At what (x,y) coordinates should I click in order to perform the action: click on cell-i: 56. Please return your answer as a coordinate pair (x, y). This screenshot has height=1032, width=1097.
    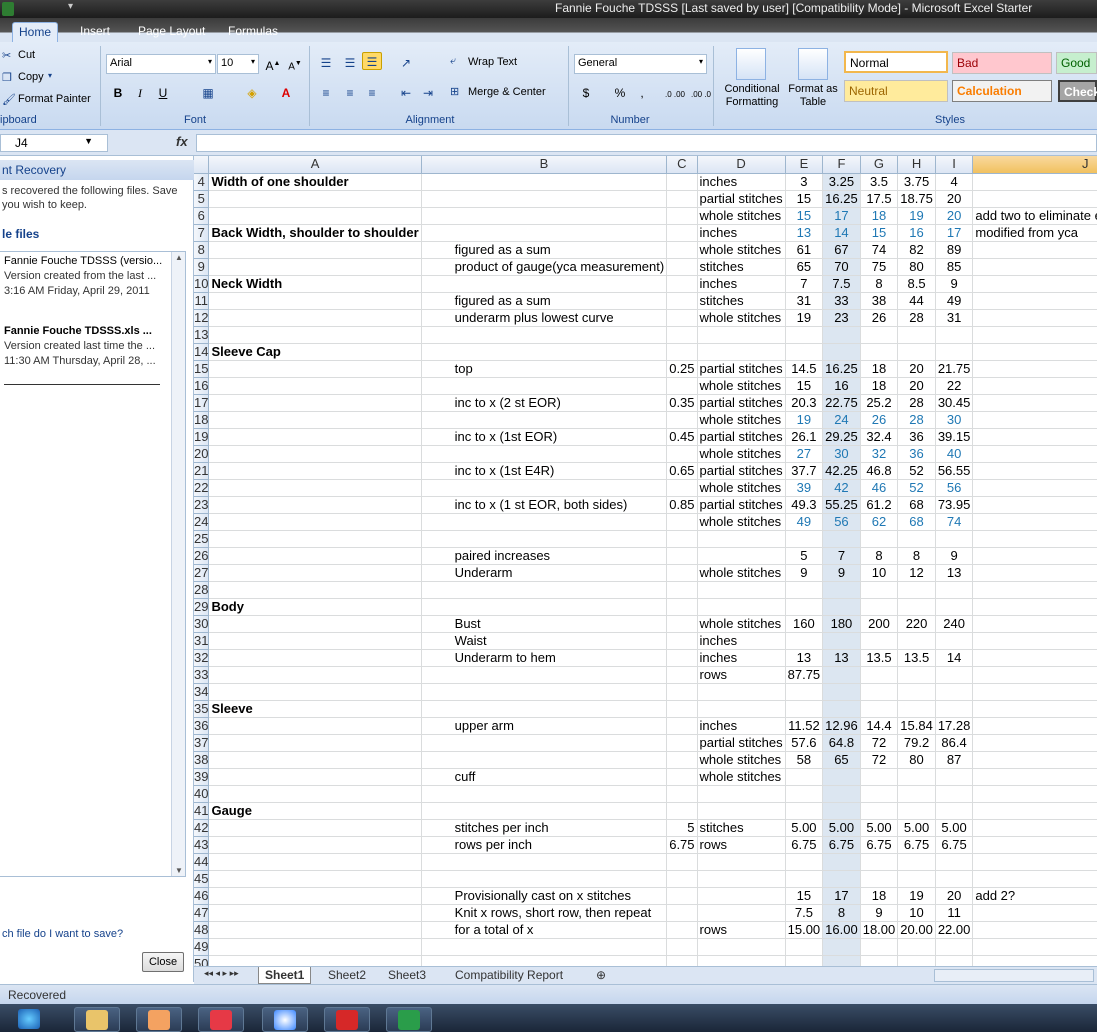
    Looking at the image, I should click on (954, 488).